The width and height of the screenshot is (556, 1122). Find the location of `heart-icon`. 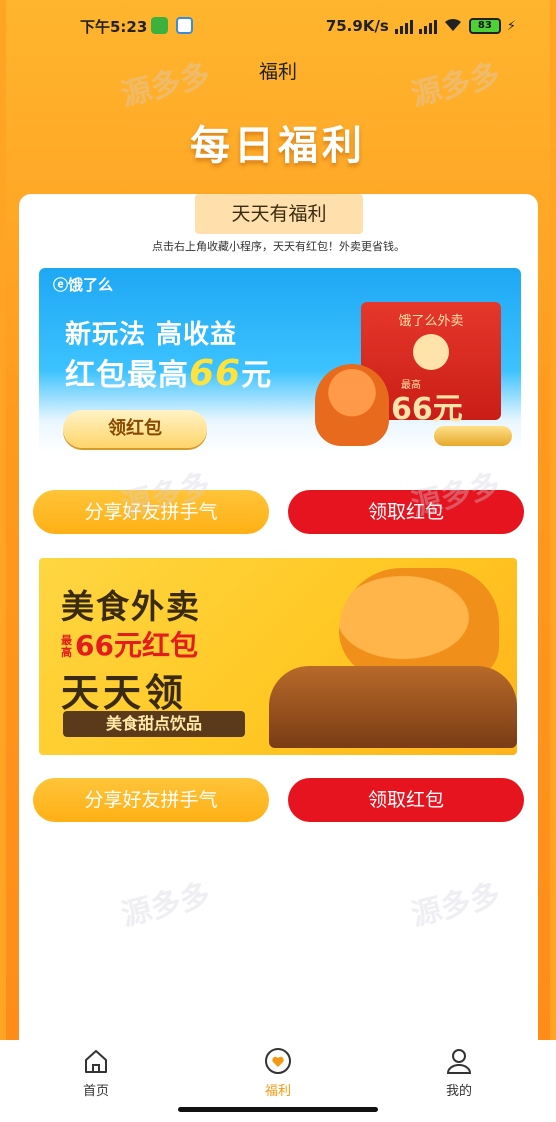

heart-icon is located at coordinates (278, 1061).